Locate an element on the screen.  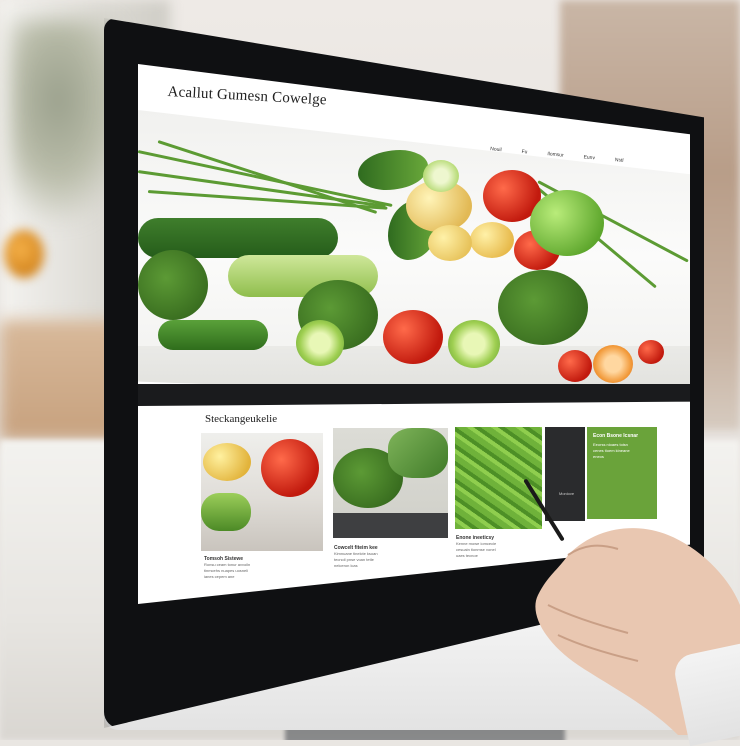
yellow-squash is located at coordinates (227, 462).